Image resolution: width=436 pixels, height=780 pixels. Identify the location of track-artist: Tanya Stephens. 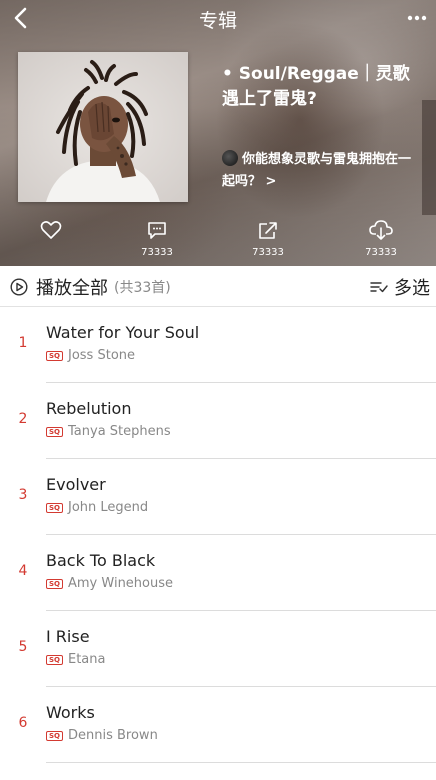
(119, 431).